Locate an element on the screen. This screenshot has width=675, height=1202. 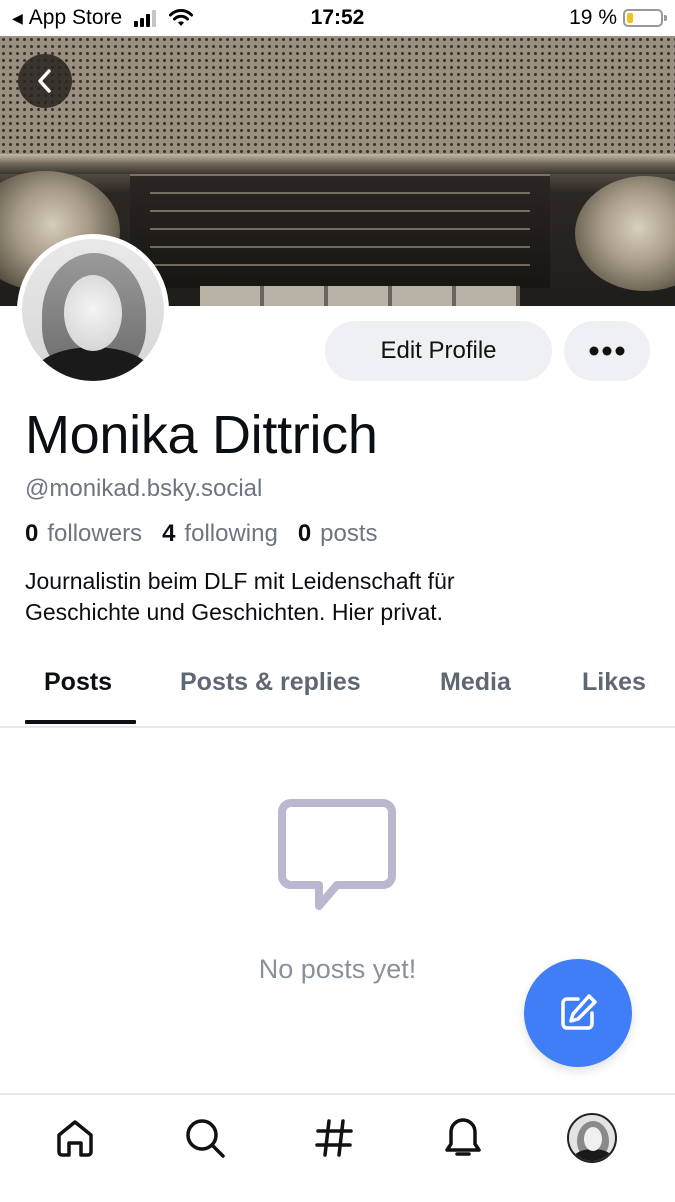
profile-avatar is located at coordinates (93, 310).